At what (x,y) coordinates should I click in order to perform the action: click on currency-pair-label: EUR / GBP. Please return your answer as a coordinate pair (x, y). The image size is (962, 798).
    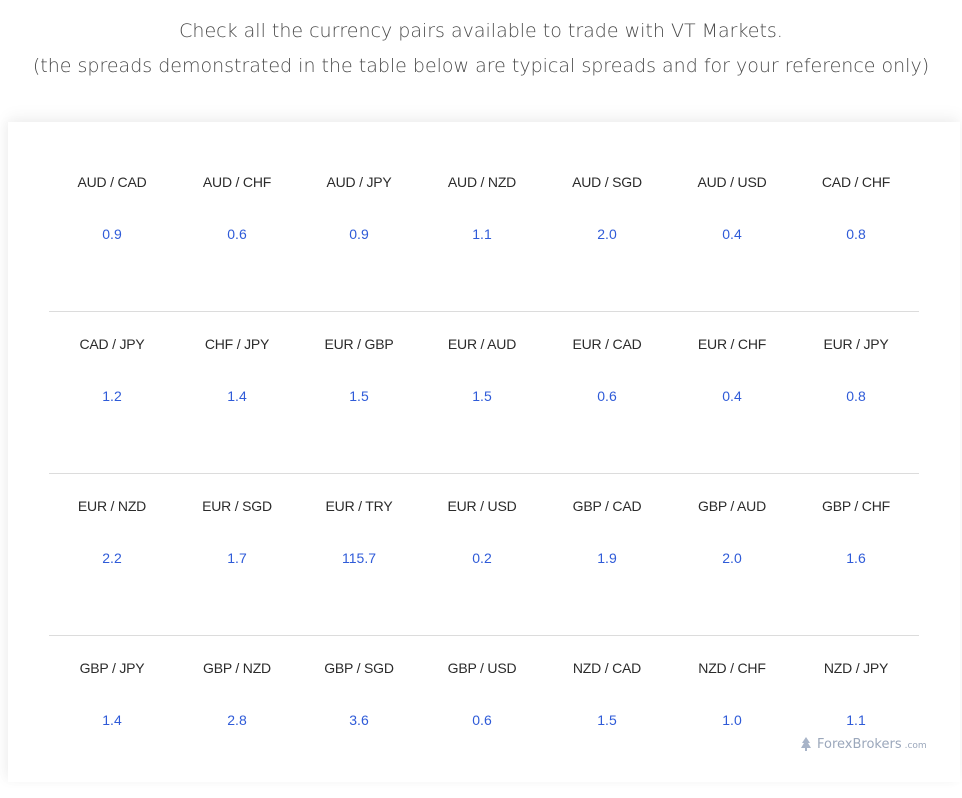
    Looking at the image, I should click on (359, 344).